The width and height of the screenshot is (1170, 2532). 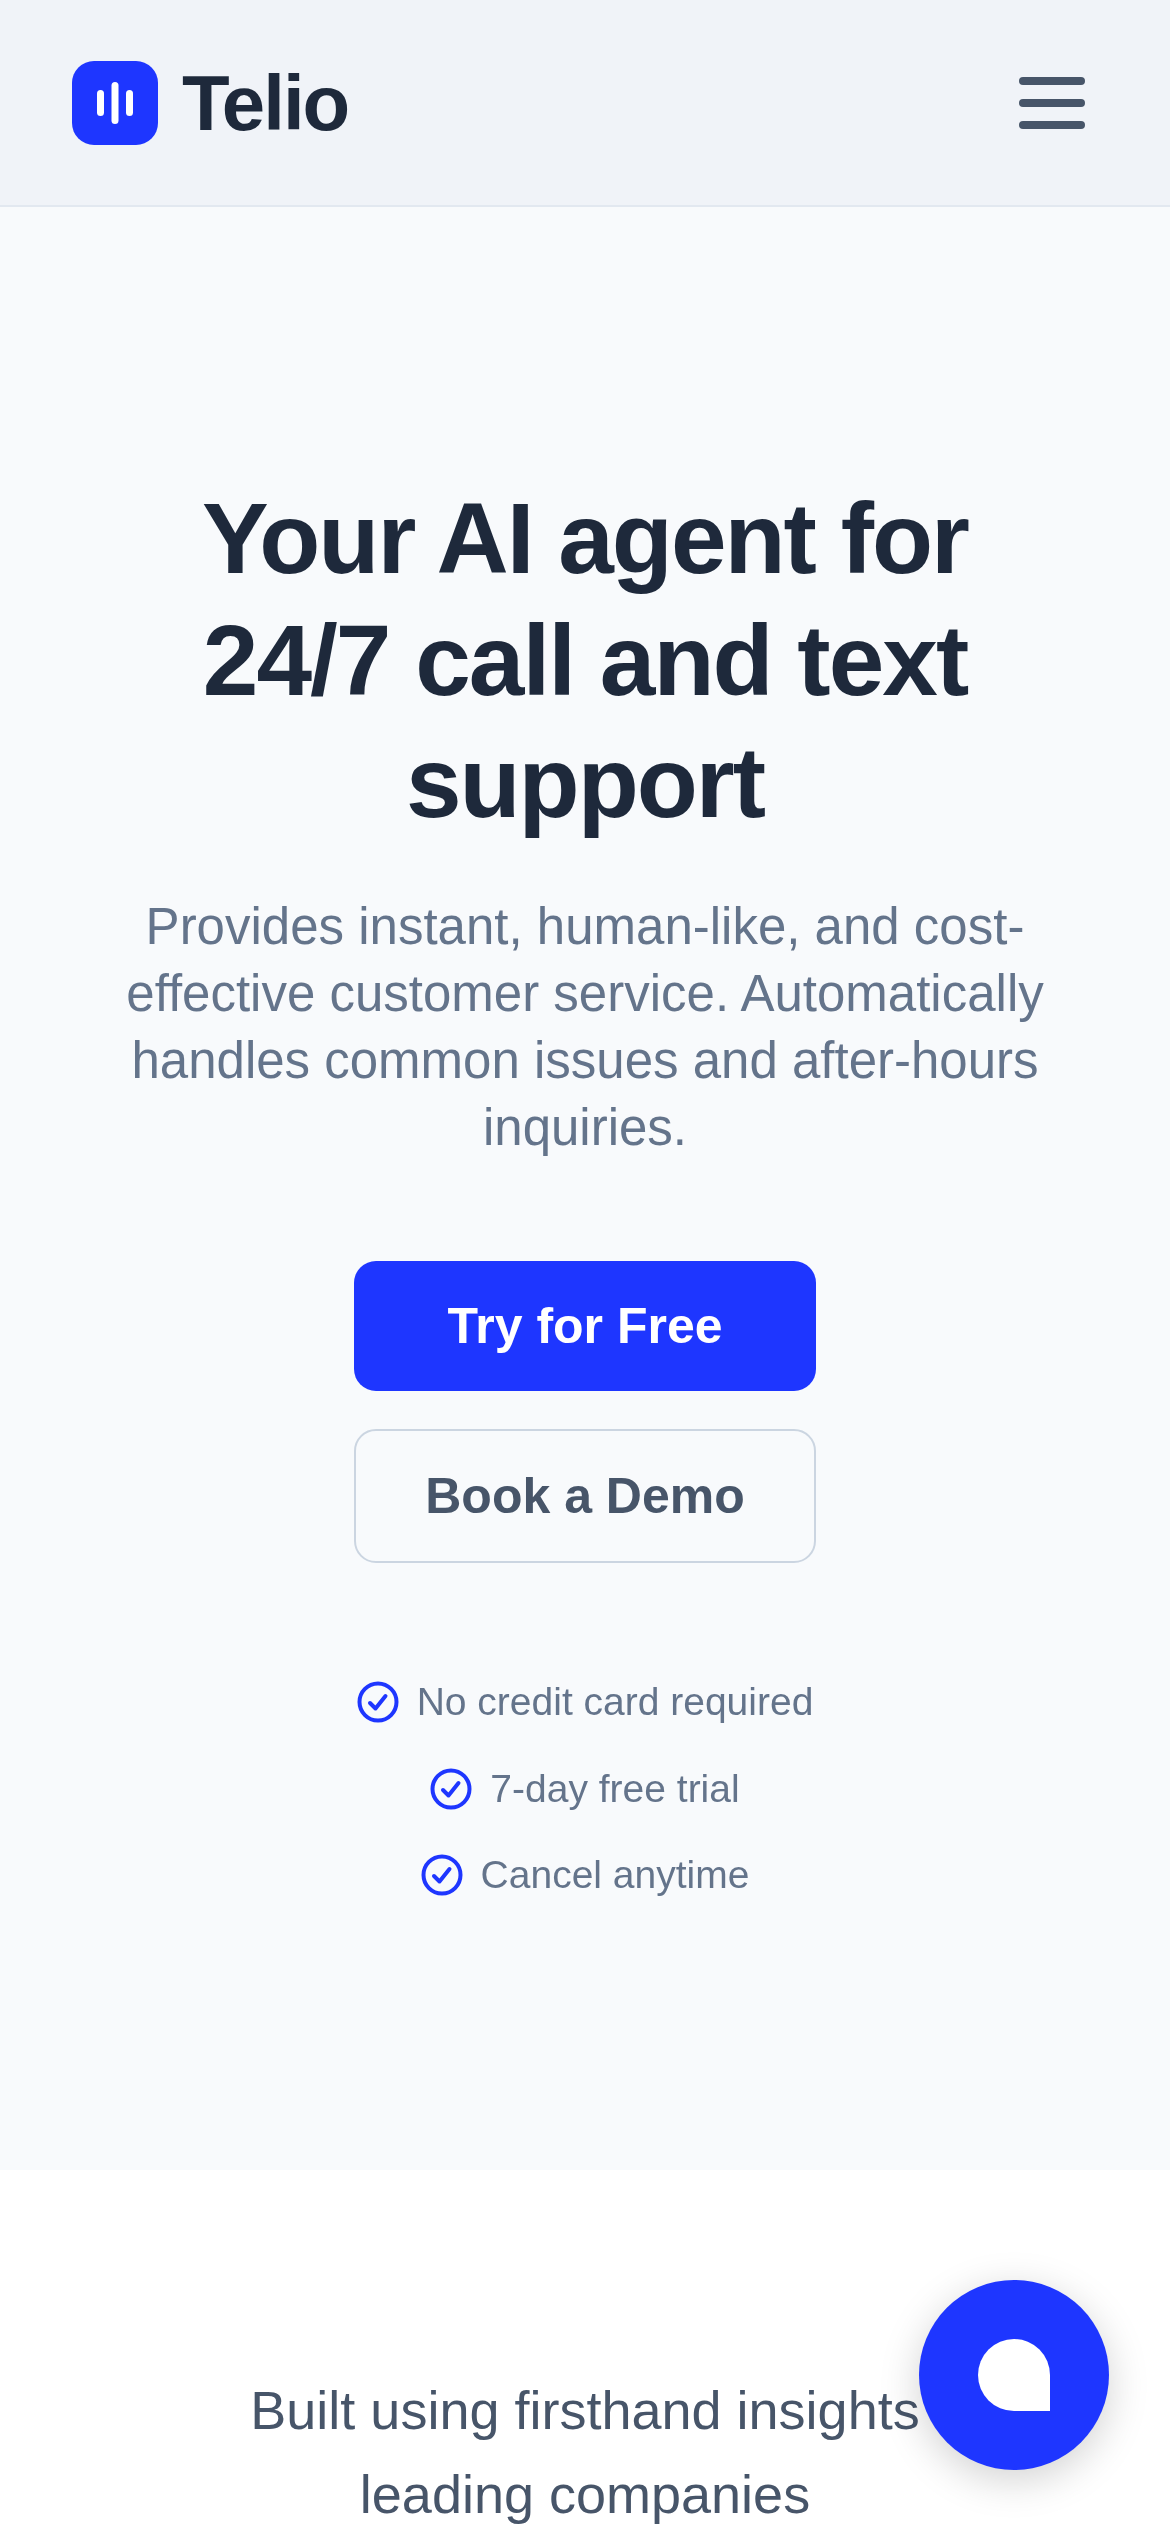 What do you see at coordinates (585, 1496) in the screenshot?
I see `book-demo-button: Book a Demo` at bounding box center [585, 1496].